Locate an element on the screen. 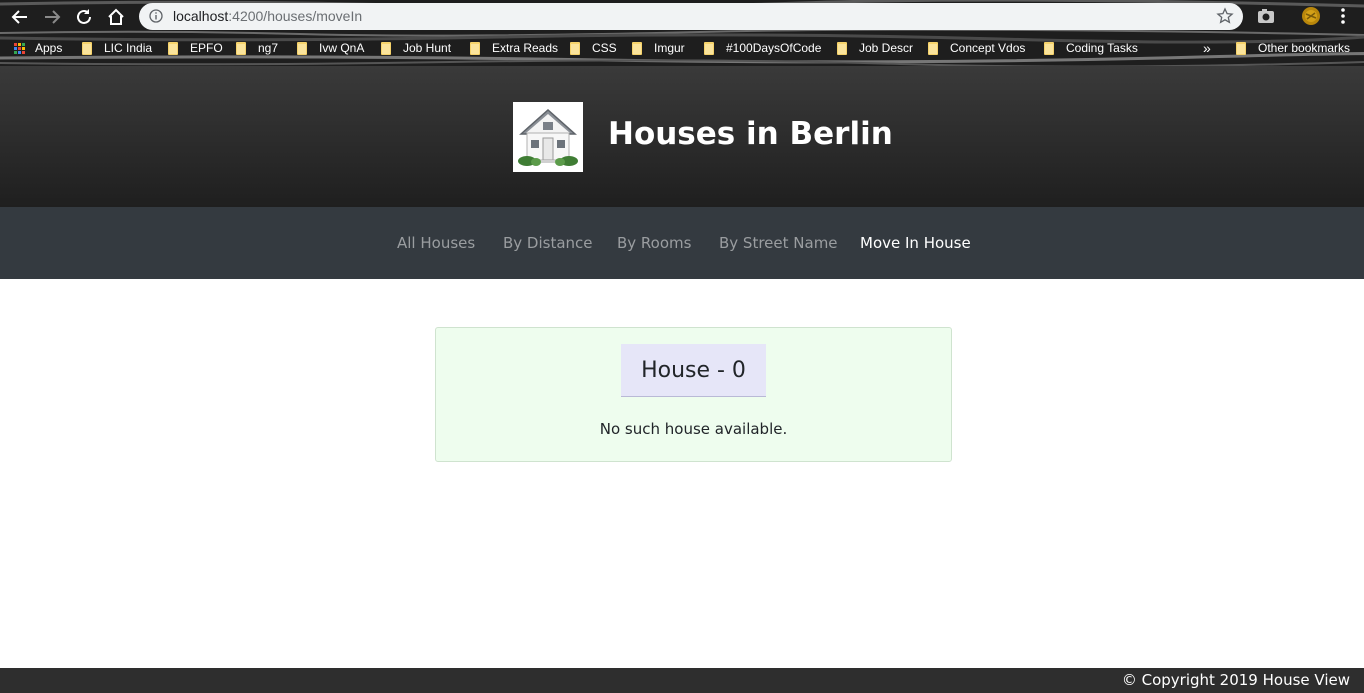 This screenshot has width=1364, height=693. bookmark-folder: Concept Vdos is located at coordinates (976, 48).